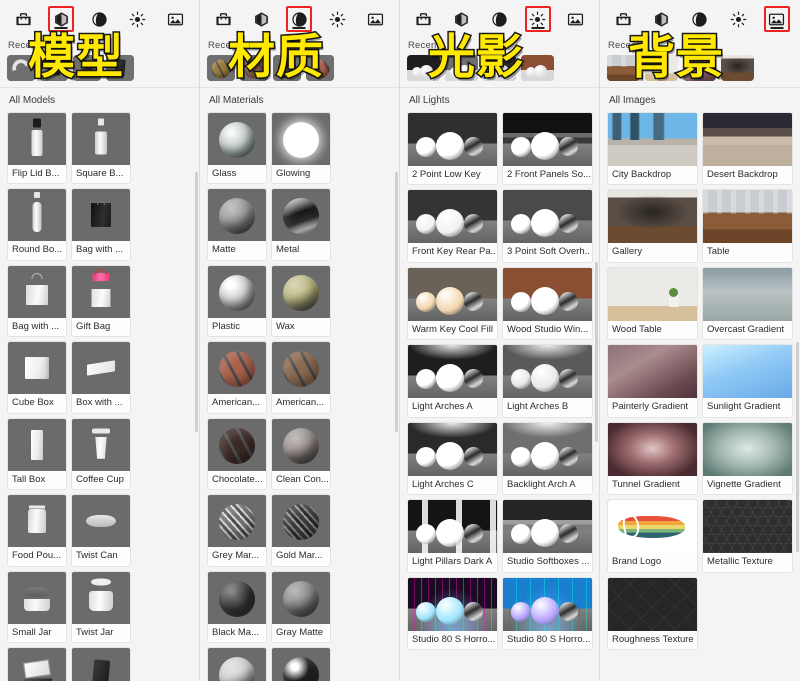 This screenshot has width=800, height=681. Describe the element at coordinates (237, 224) in the screenshot. I see `asset-card: Matte` at that location.